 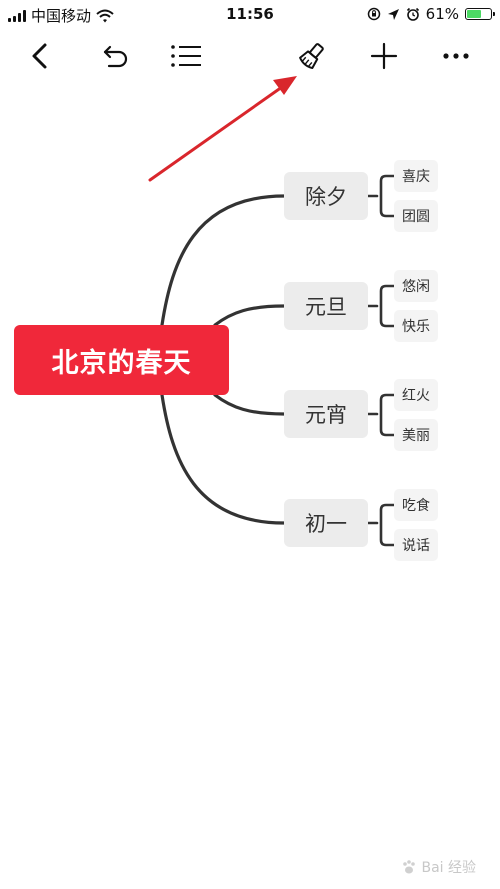 What do you see at coordinates (381, 306) in the screenshot?
I see `connector-branch-2-children` at bounding box center [381, 306].